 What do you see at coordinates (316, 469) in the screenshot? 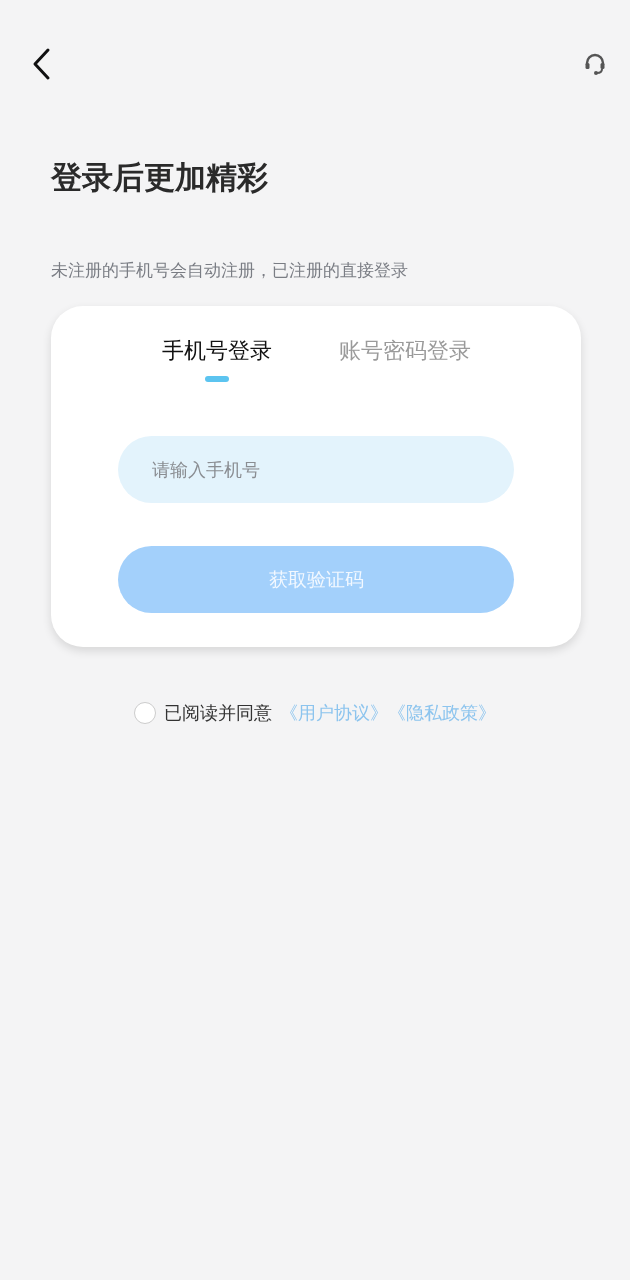
I see `phone-field: 请输入手机号` at bounding box center [316, 469].